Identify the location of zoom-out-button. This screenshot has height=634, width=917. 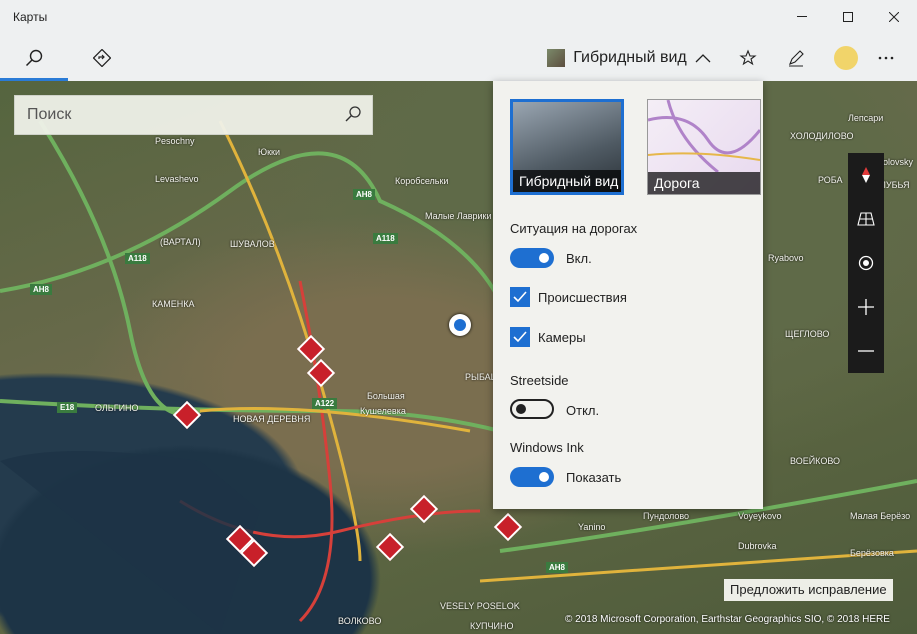
(866, 351).